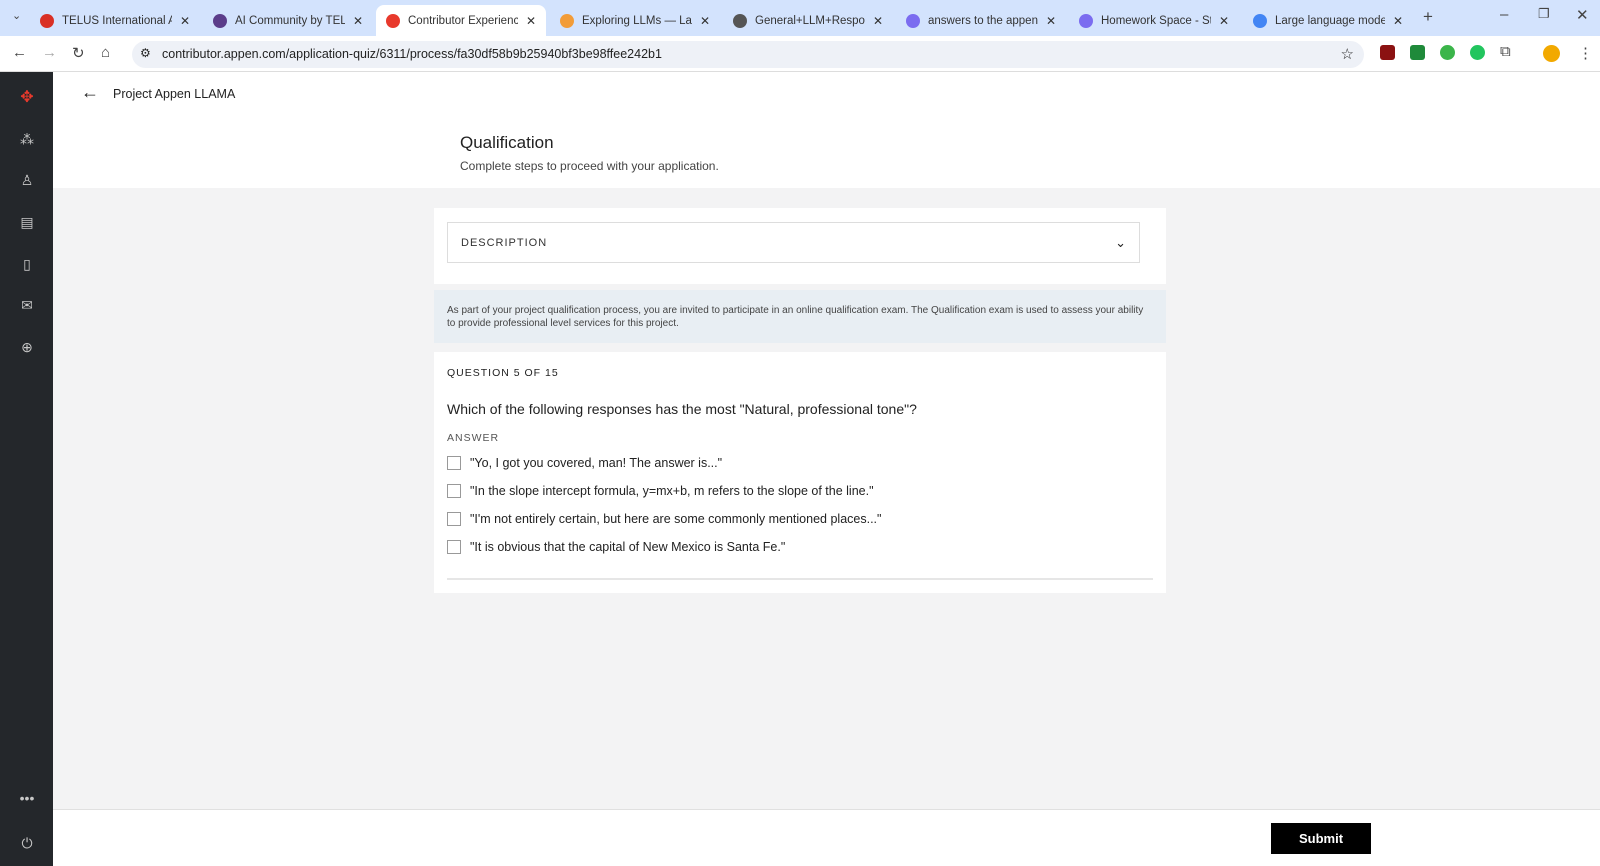 The width and height of the screenshot is (1600, 866). What do you see at coordinates (1504, 14) in the screenshot?
I see `minimize-button: –` at bounding box center [1504, 14].